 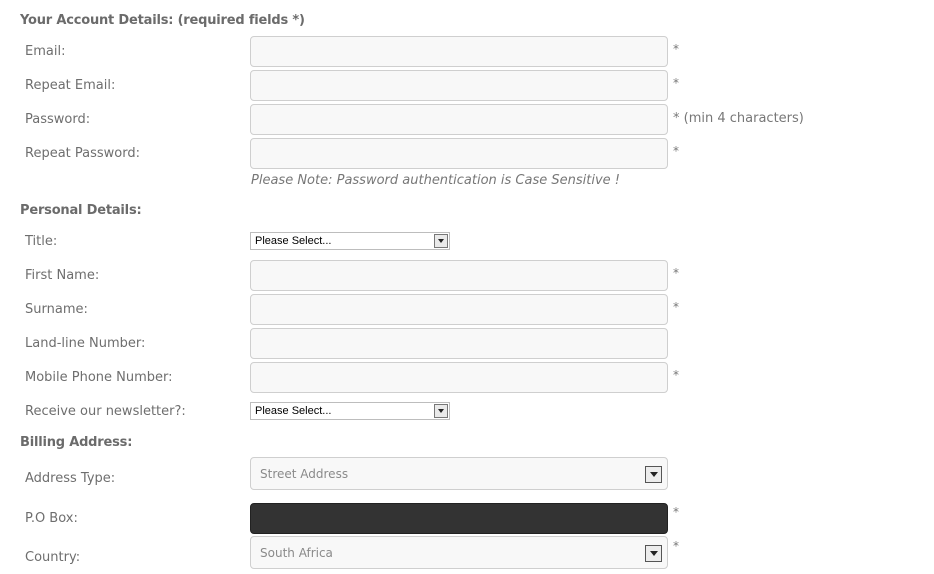 What do you see at coordinates (459, 119) in the screenshot?
I see `password-field` at bounding box center [459, 119].